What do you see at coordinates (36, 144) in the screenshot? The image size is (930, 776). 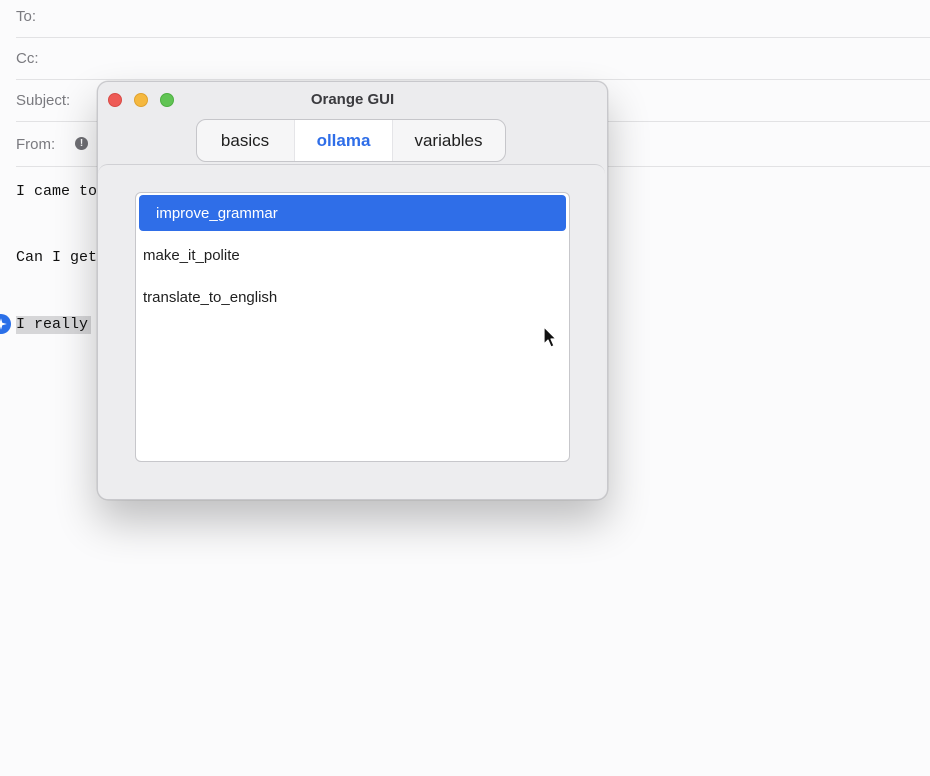 I see `from-label: From:` at bounding box center [36, 144].